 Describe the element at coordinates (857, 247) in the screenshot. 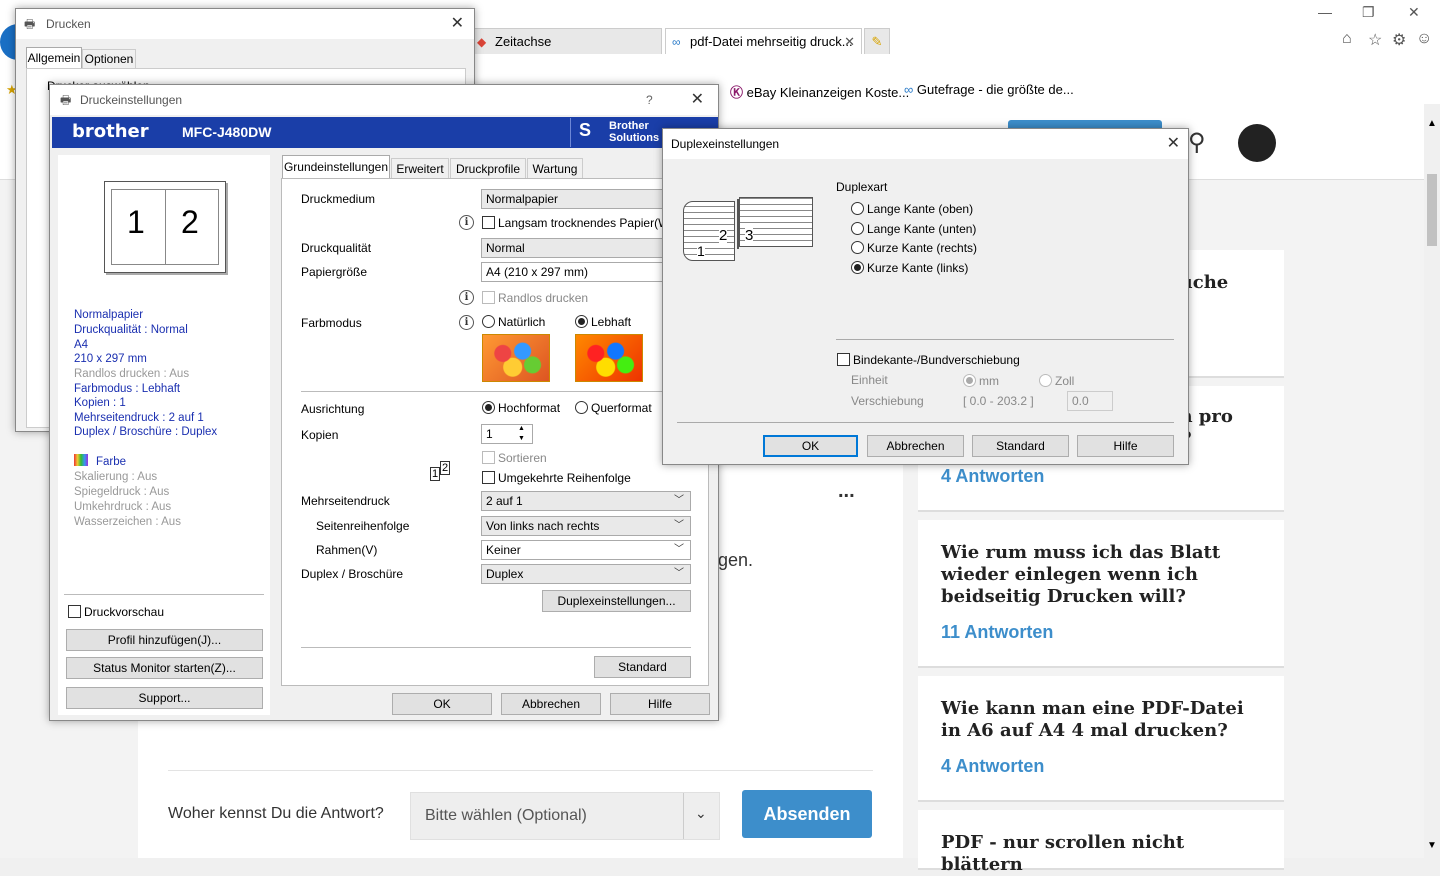

I see `kurze-kante-rechts-radio` at that location.